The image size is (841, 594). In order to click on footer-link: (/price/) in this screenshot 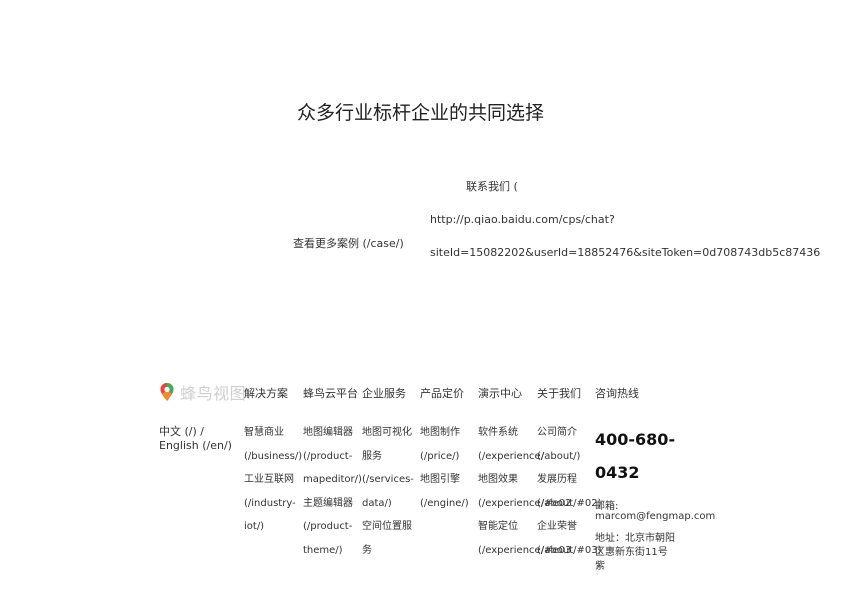, I will do `click(444, 457)`.